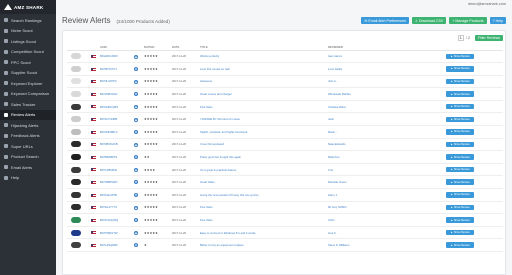 The height and width of the screenshot is (275, 512). Describe the element at coordinates (28, 83) in the screenshot. I see `sidebar-item-keyword-explorer: Keyword Explorer` at that location.